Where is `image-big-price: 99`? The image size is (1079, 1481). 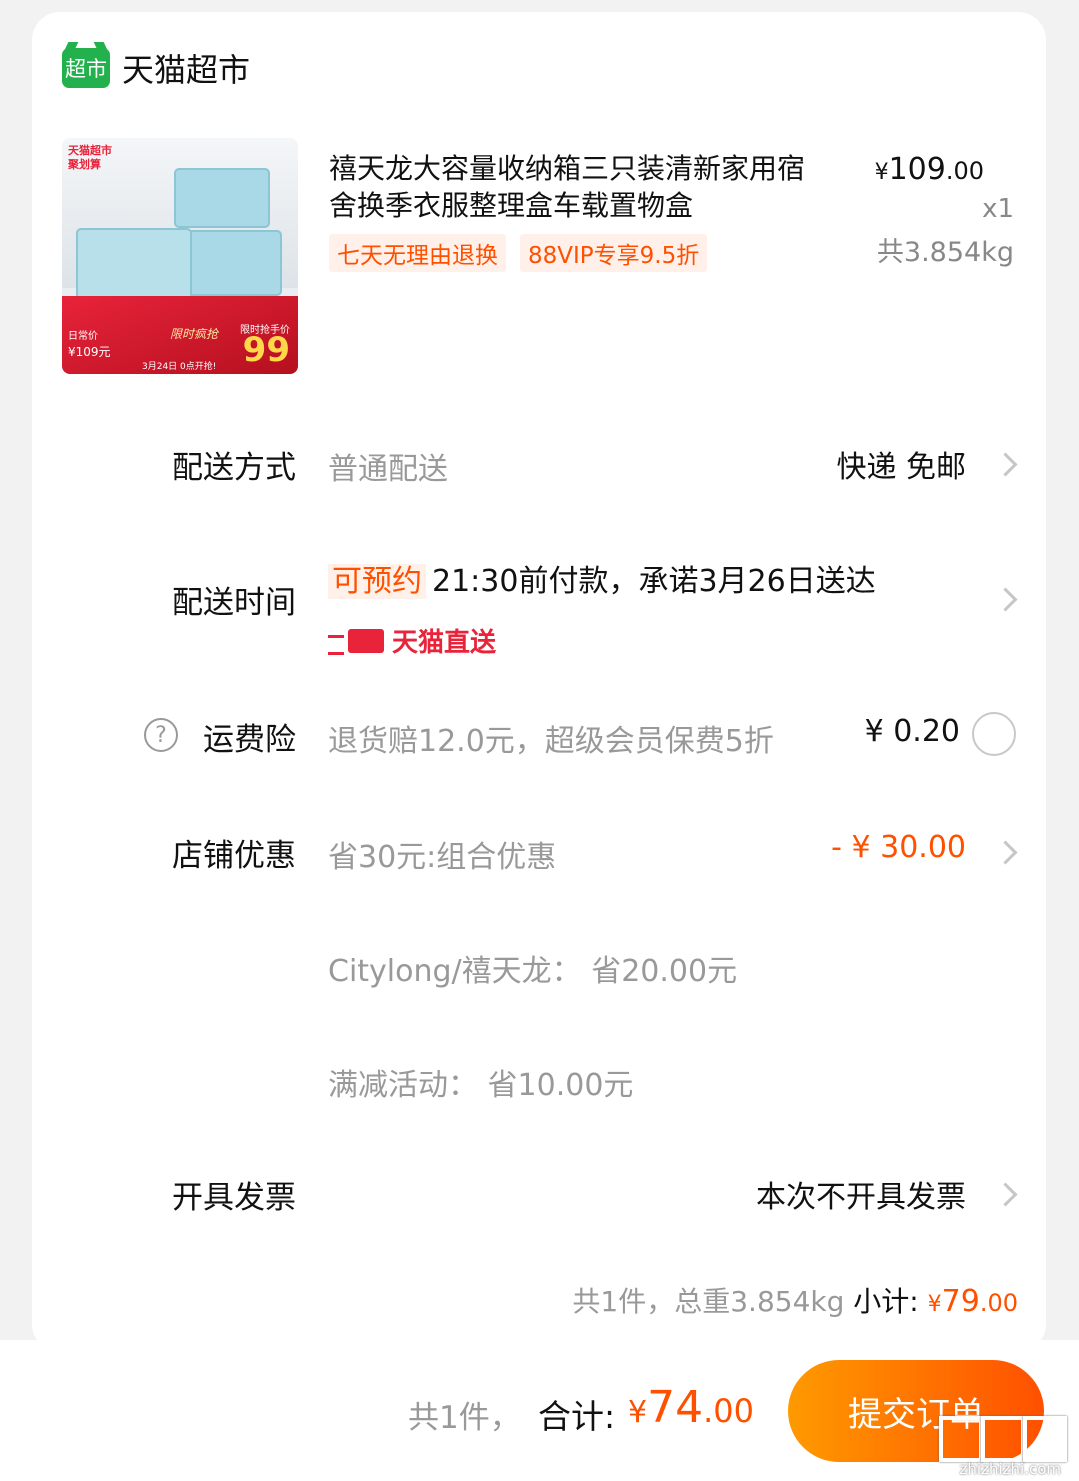
image-big-price: 99 is located at coordinates (266, 350).